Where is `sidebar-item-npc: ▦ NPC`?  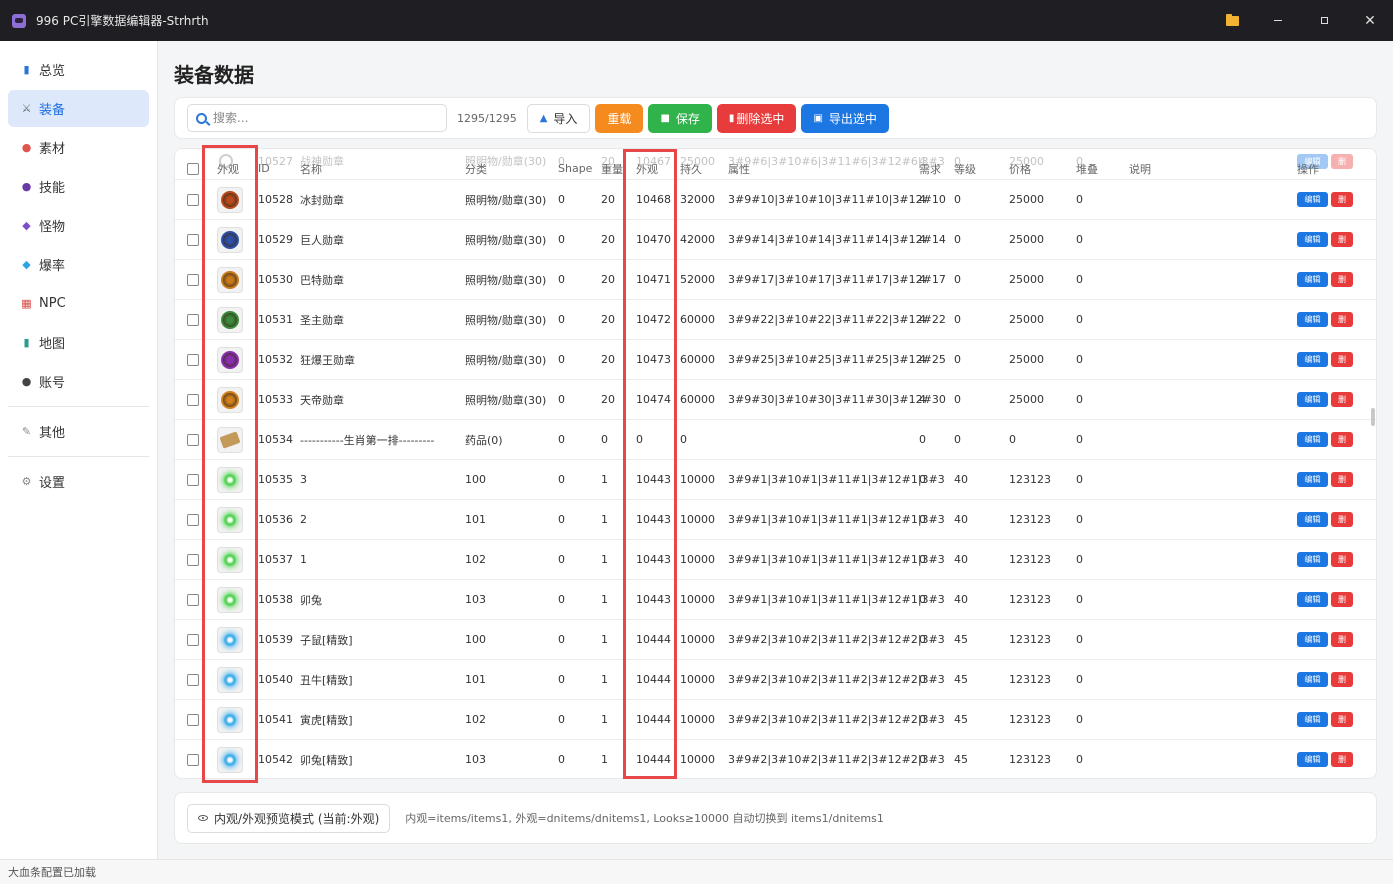
sidebar-item-npc: ▦ NPC is located at coordinates (78, 303).